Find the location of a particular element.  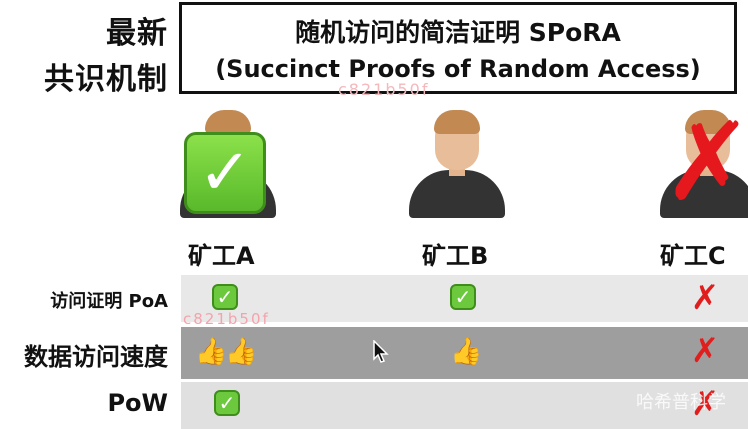

miner-b-avatar is located at coordinates (457, 164).